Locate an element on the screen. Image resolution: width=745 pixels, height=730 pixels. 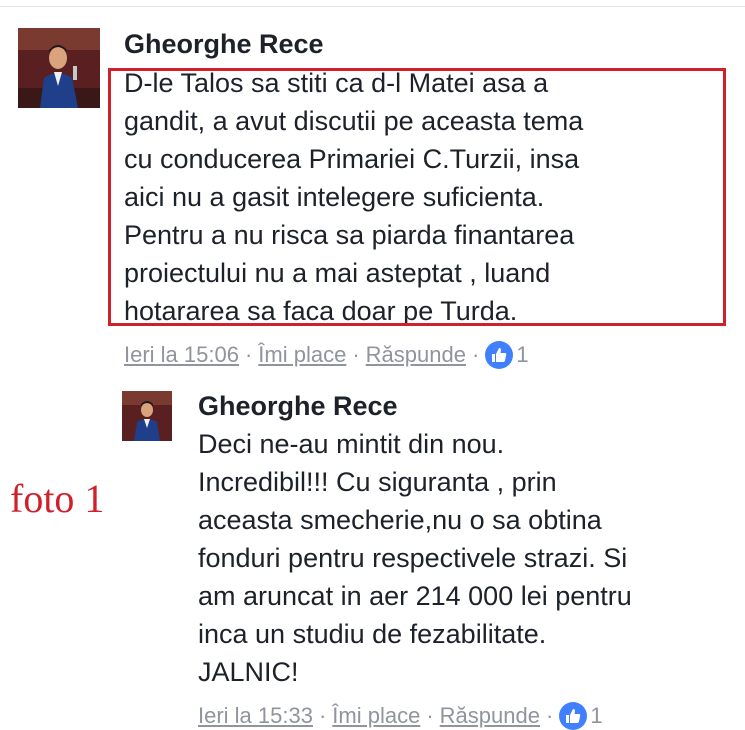
timestamp-link: Ieri la 15:06 is located at coordinates (181, 355).